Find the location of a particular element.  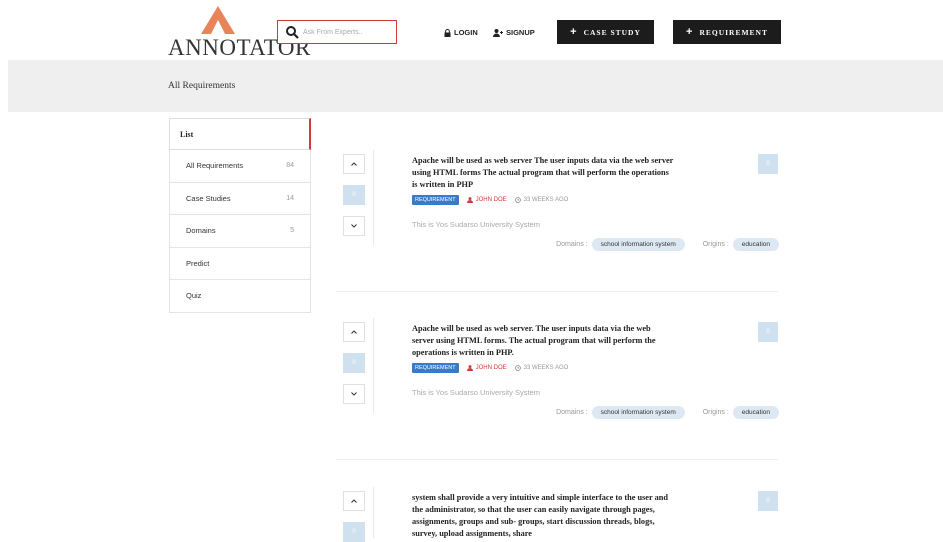

sidebar-item-label: All Requirements is located at coordinates (215, 166).